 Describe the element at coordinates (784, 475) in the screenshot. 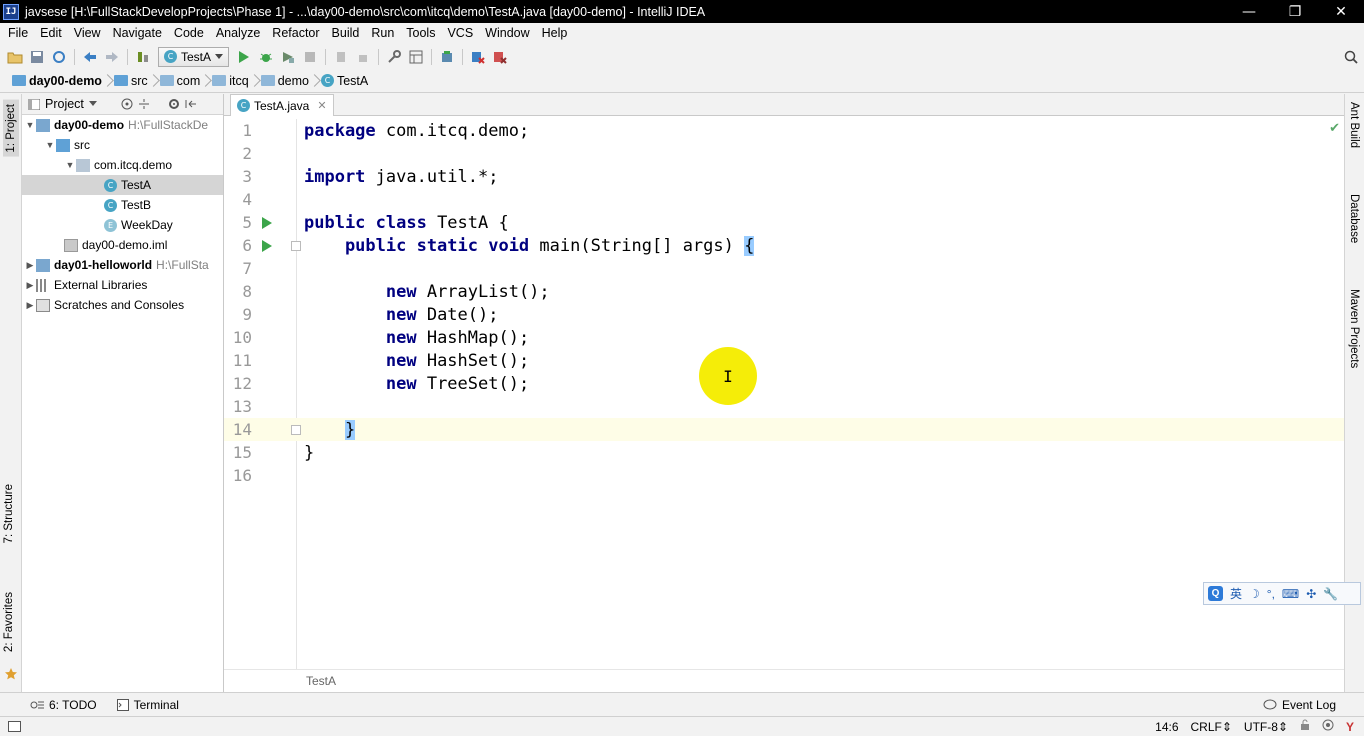

I see `code-line: 16` at that location.